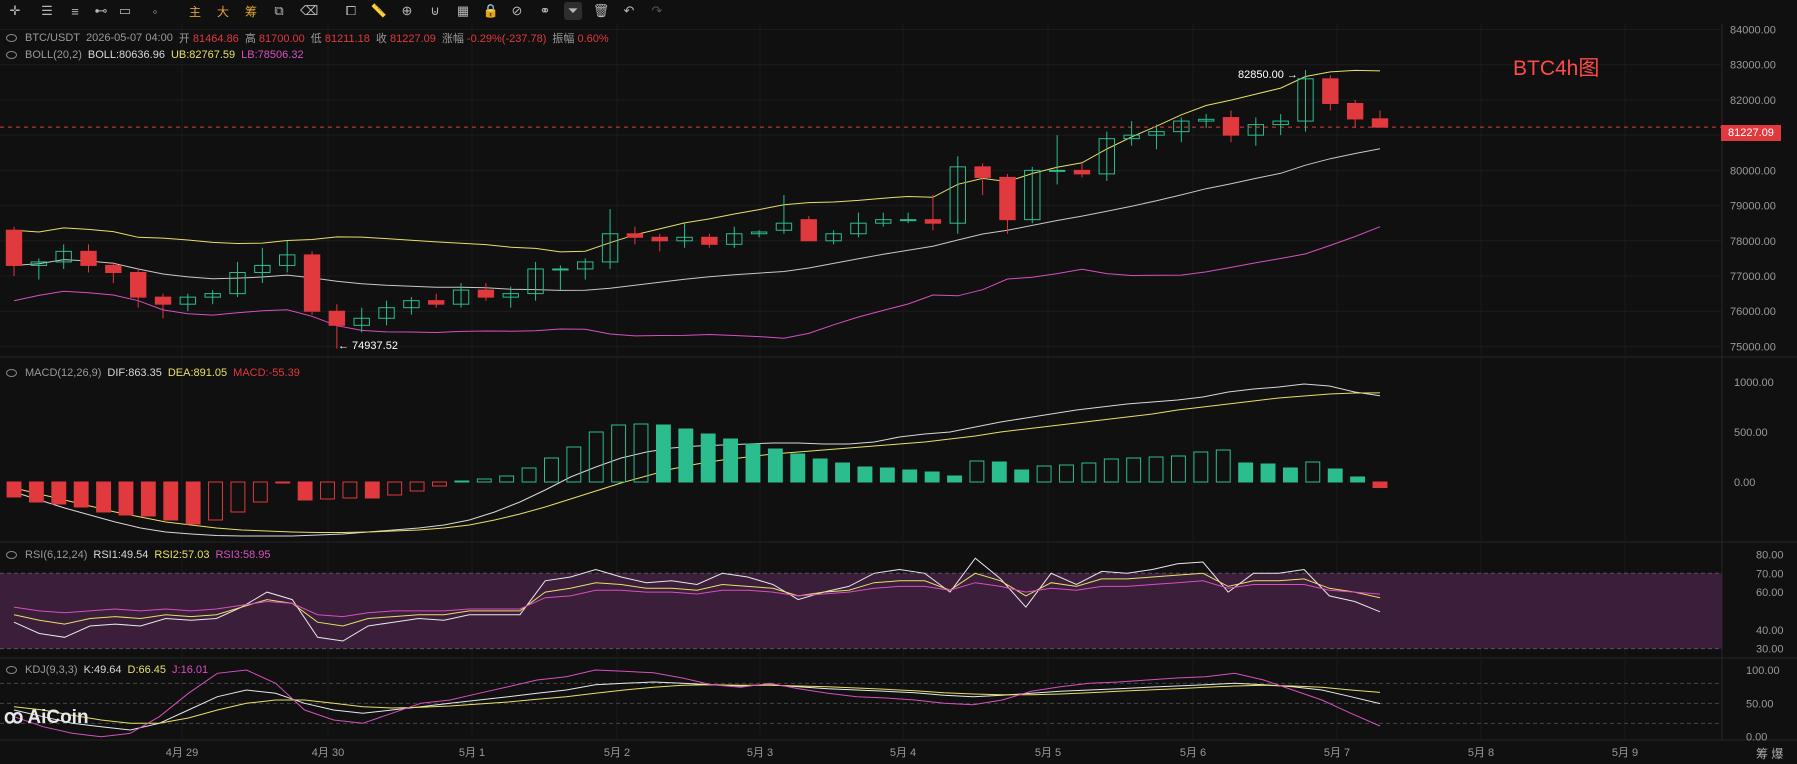  What do you see at coordinates (517, 11) in the screenshot?
I see `eye-off-icon: ⊘` at bounding box center [517, 11].